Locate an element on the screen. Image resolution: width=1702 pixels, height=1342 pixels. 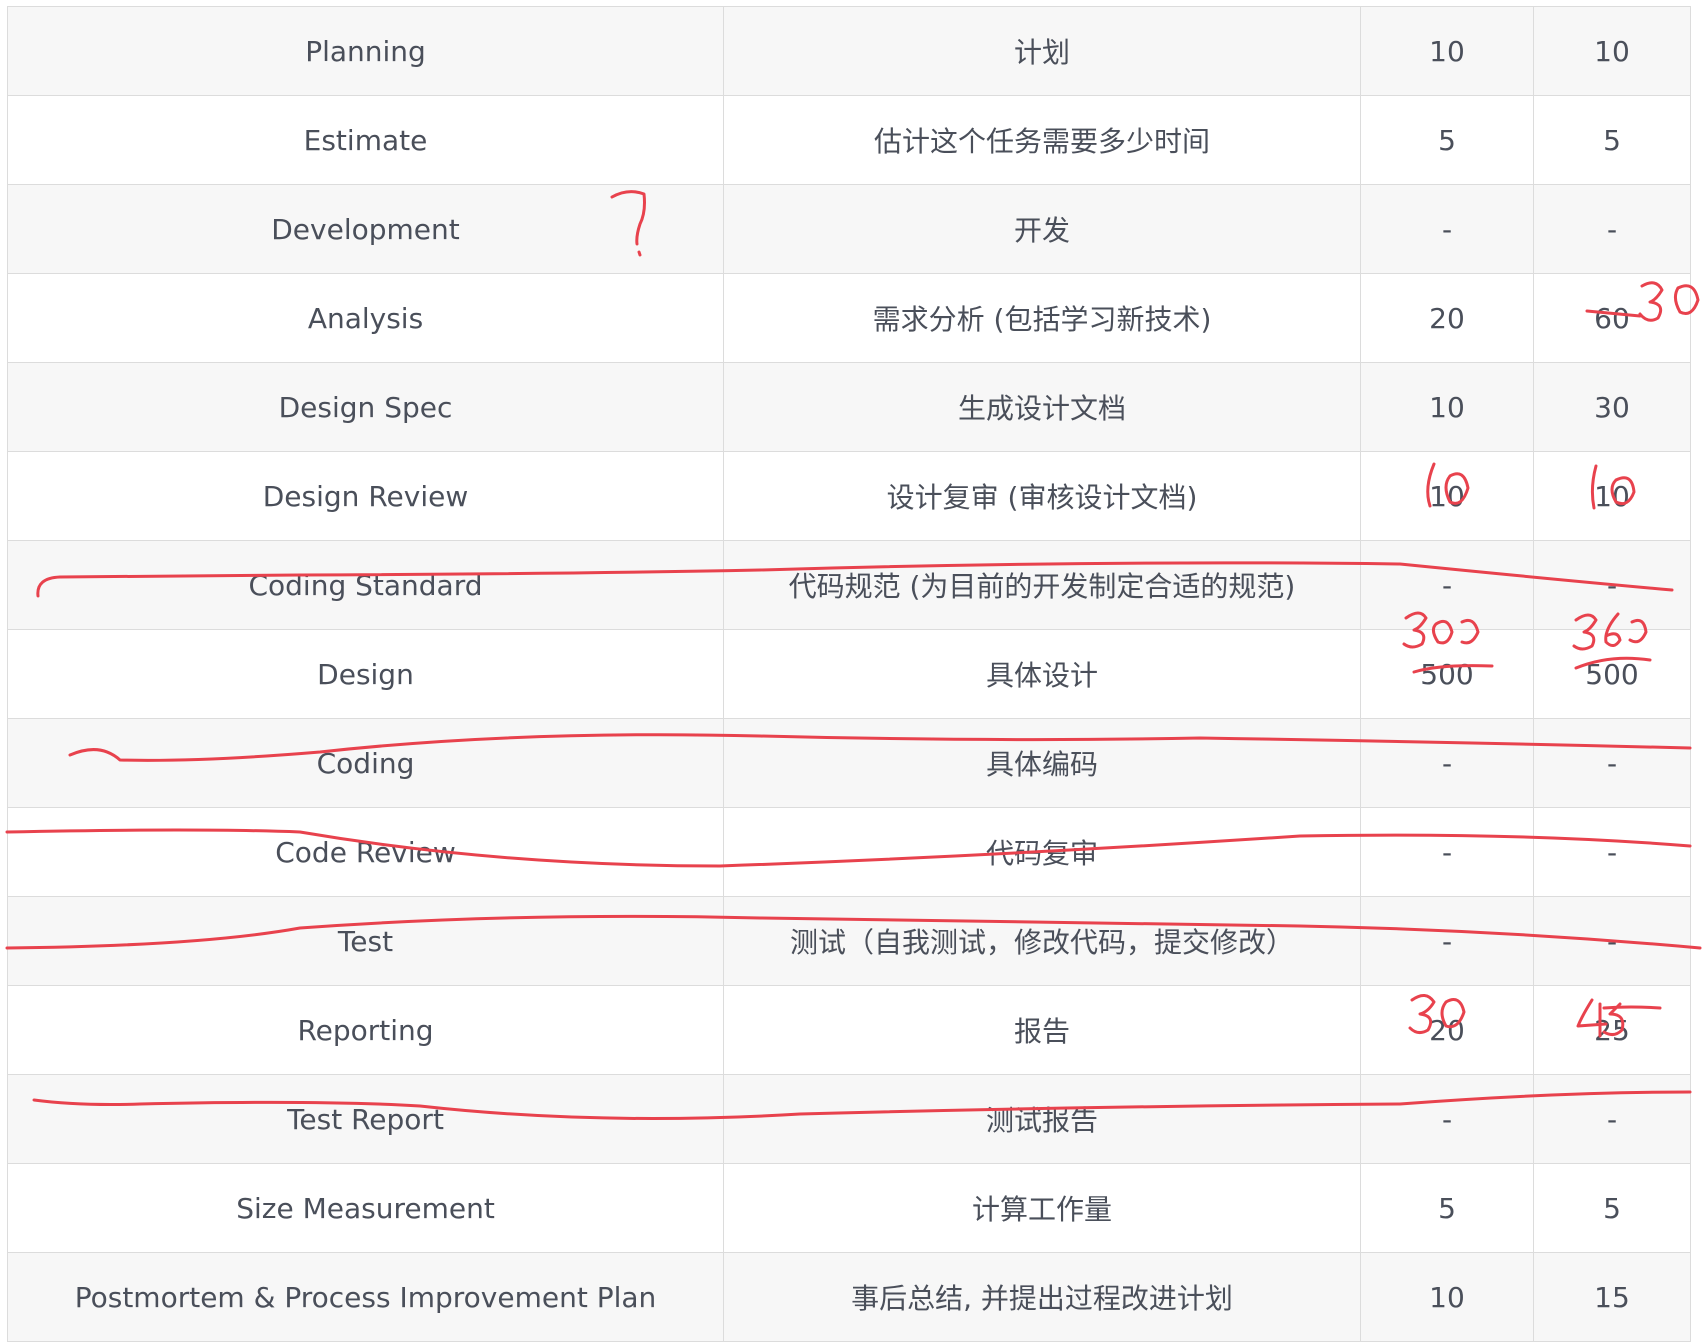
activity-cell: Postmortem & Process Improvement Plan is located at coordinates (365, 1297).